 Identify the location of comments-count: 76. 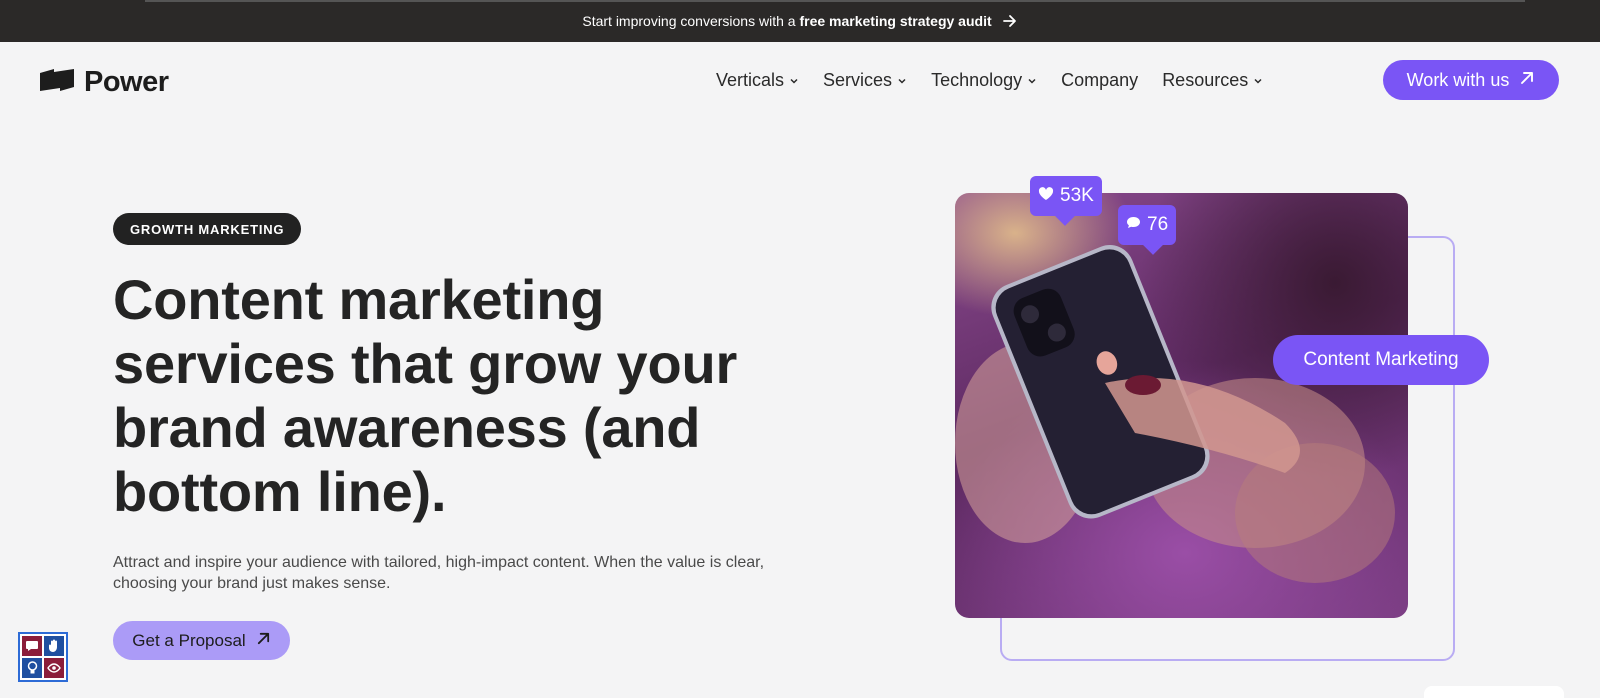
(1158, 224).